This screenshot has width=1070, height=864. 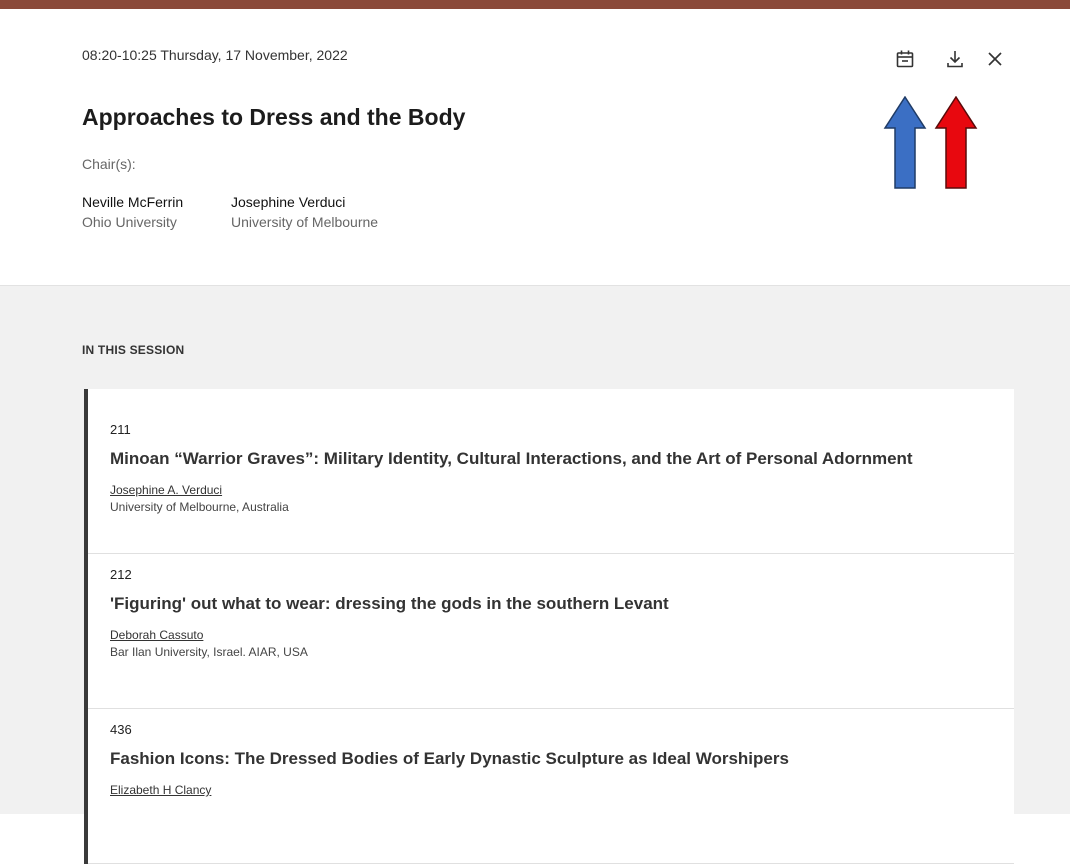 I want to click on close-icon, so click(x=995, y=59).